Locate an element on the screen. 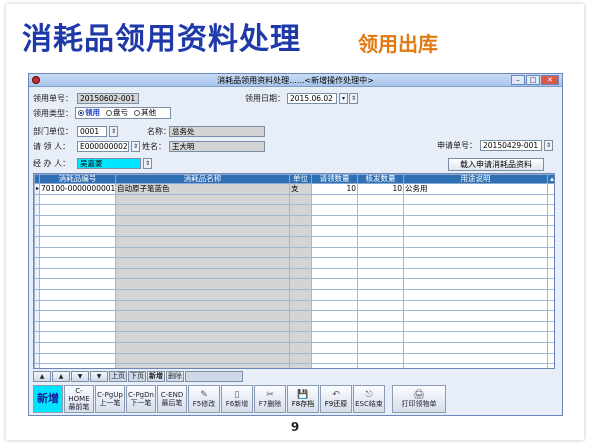 This screenshot has width=590, height=445. col-issue-qty: 核发数量 is located at coordinates (380, 179).